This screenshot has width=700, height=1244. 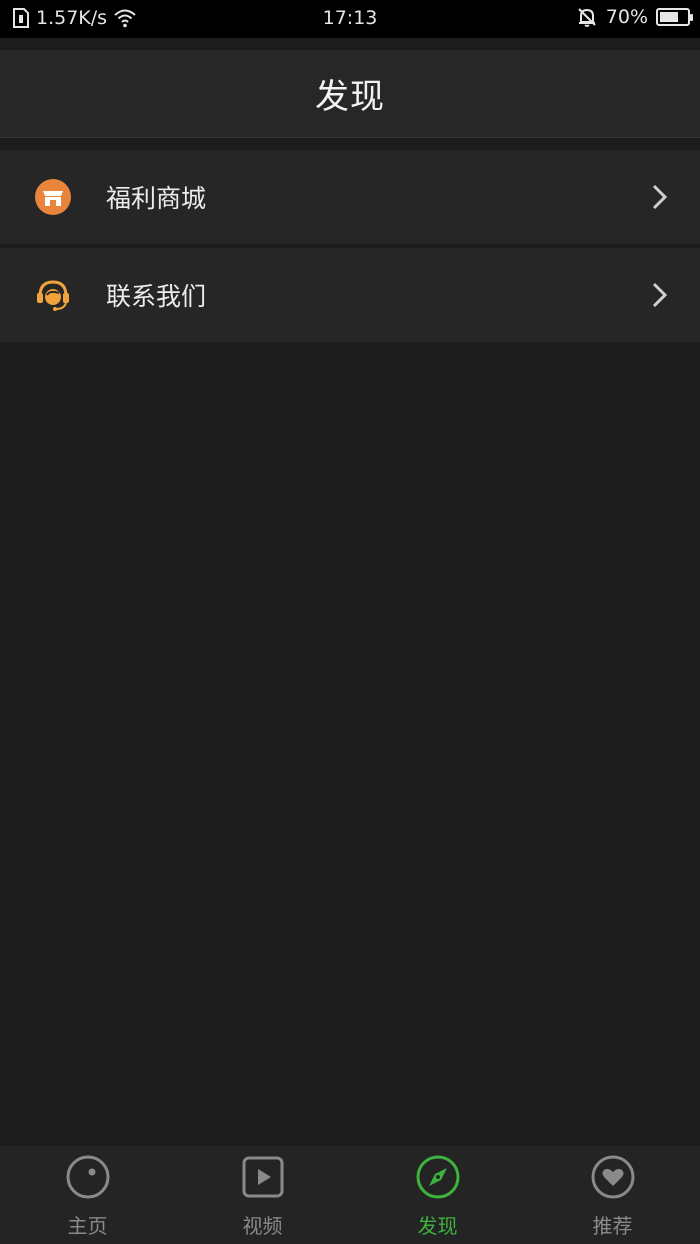 I want to click on home-icon, so click(x=87, y=1177).